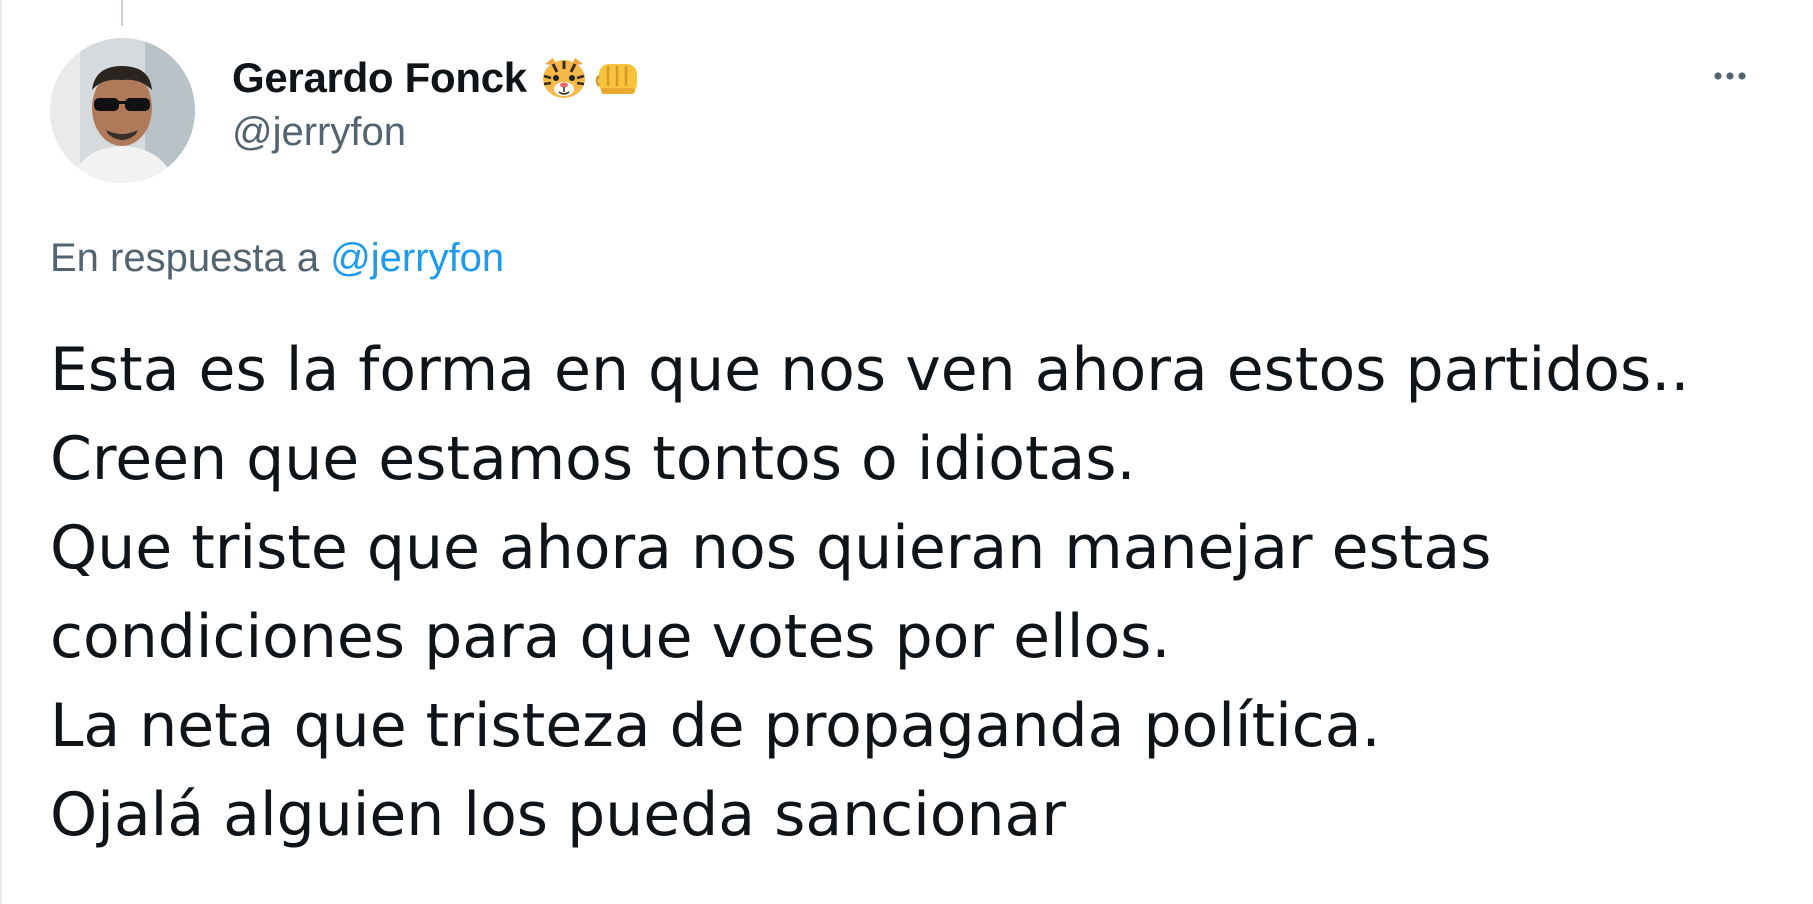  Describe the element at coordinates (417, 258) in the screenshot. I see `reply-mention-link: @jerryfon` at that location.